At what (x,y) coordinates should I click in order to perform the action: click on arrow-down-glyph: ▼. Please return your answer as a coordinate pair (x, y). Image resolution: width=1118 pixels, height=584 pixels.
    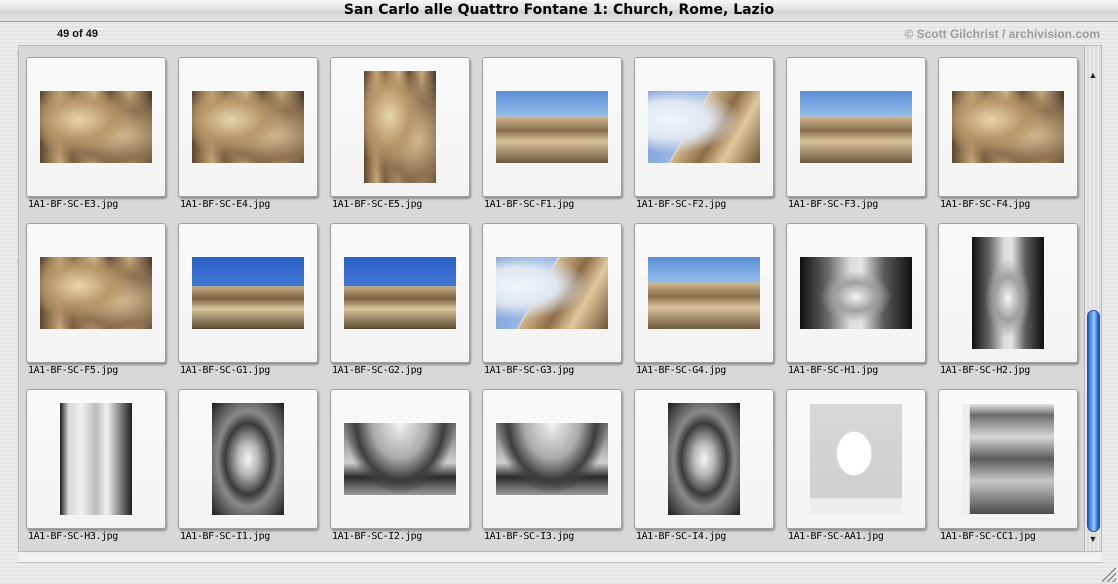
    Looking at the image, I should click on (1093, 539).